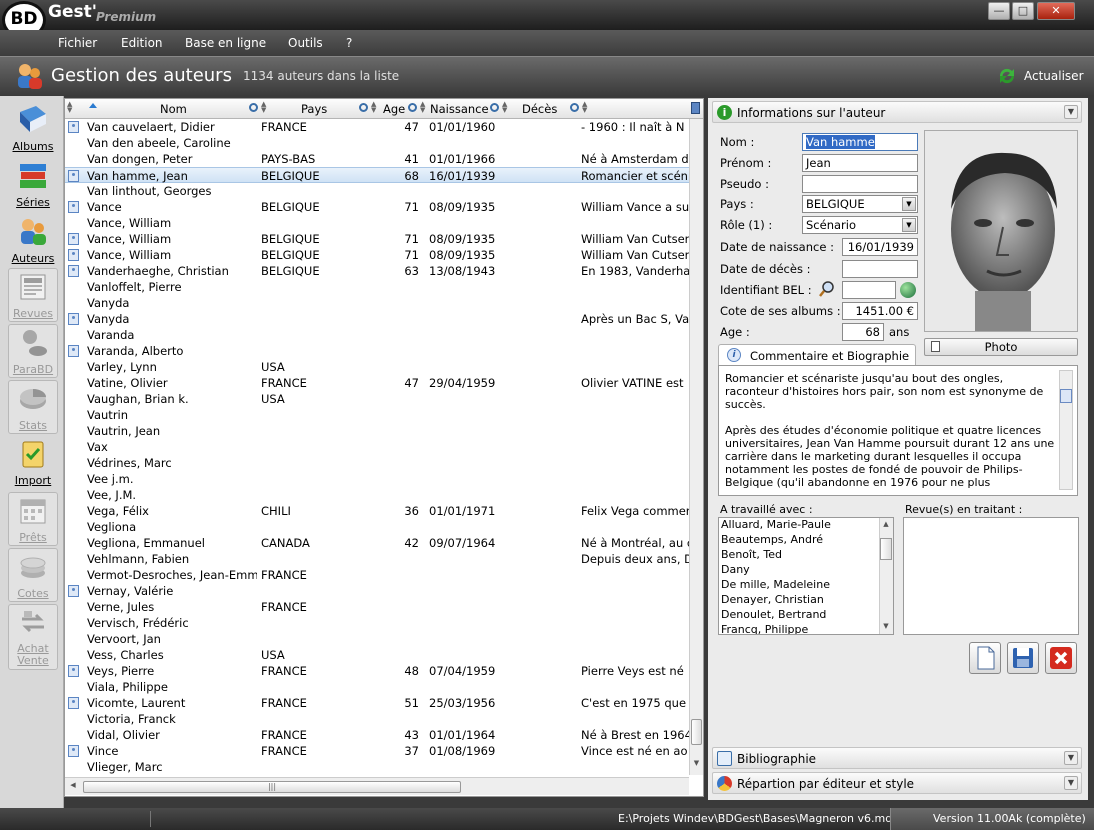 The height and width of the screenshot is (830, 1094). I want to click on table-row: Varley, Lynn USA, so click(377, 367).